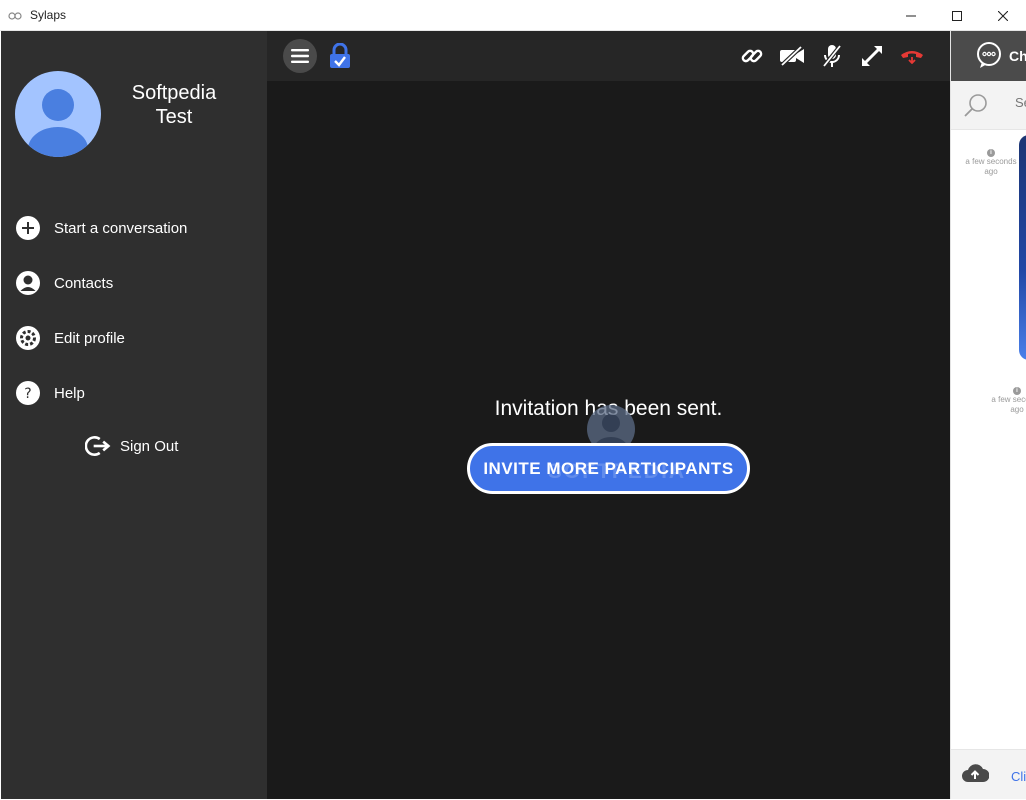 This screenshot has width=1026, height=800. I want to click on sign-out-icon, so click(98, 446).